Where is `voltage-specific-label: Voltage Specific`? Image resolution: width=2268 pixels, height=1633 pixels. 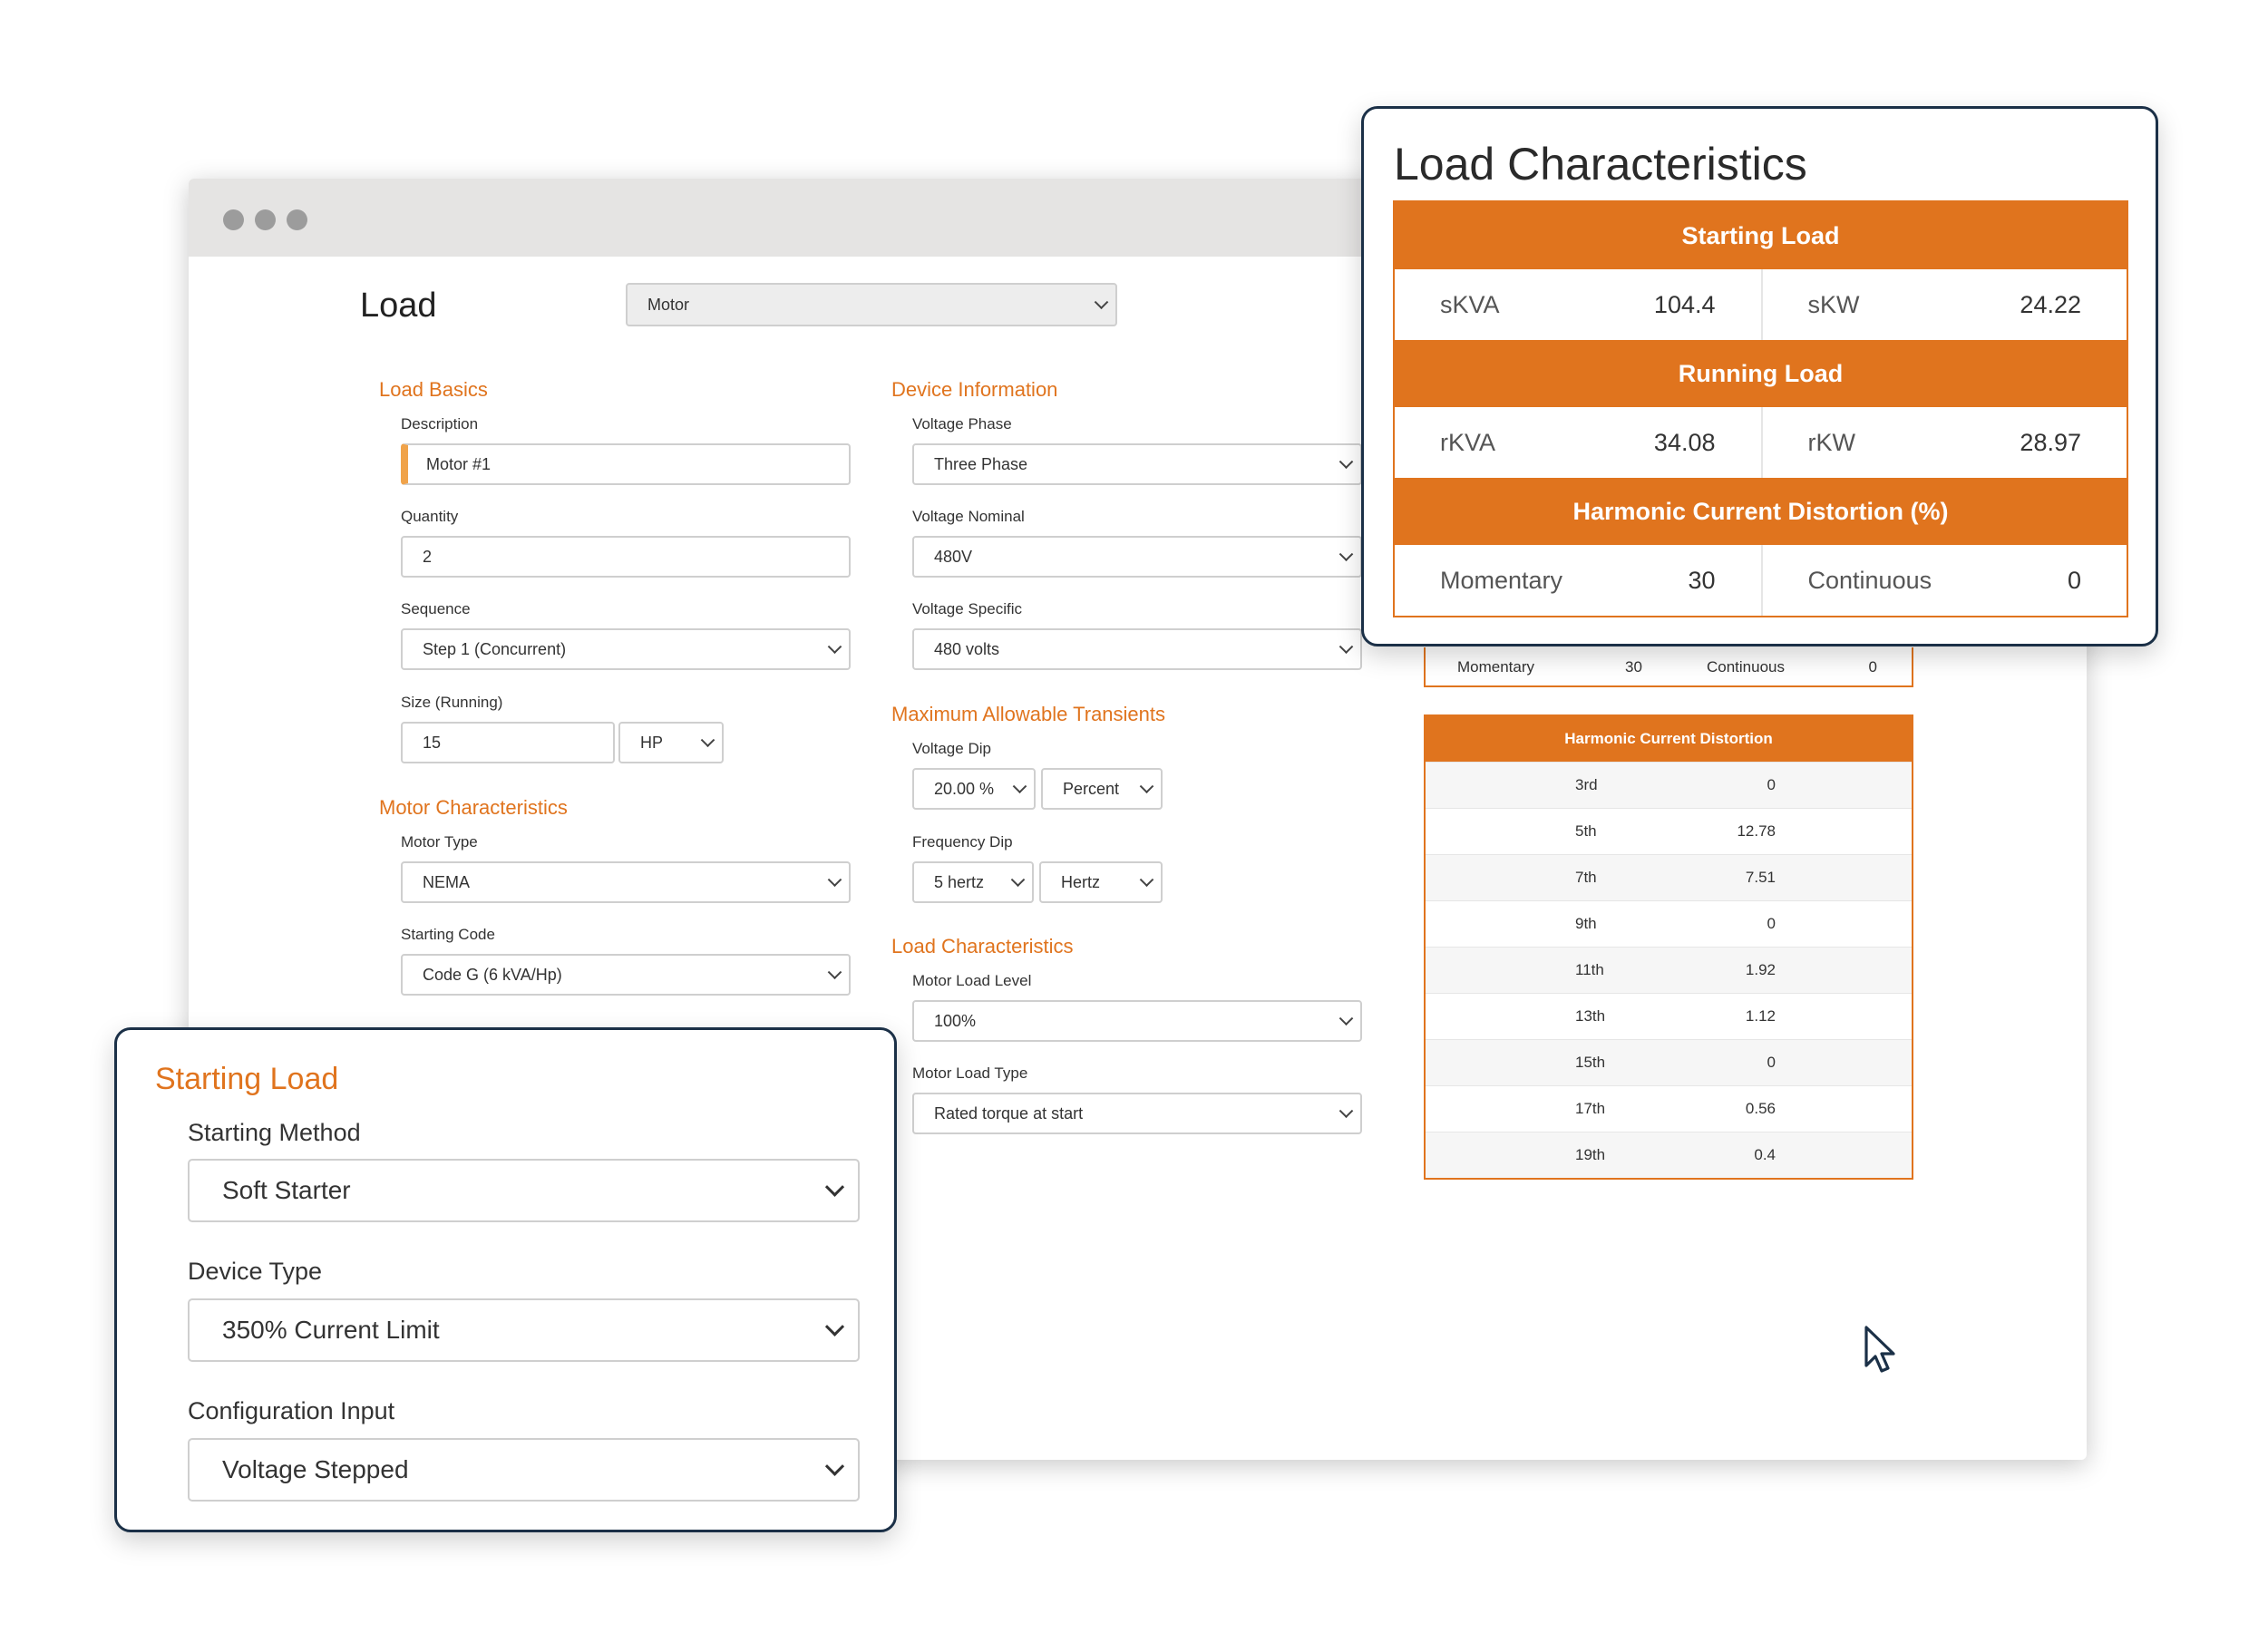
voltage-specific-label: Voltage Specific is located at coordinates (967, 608).